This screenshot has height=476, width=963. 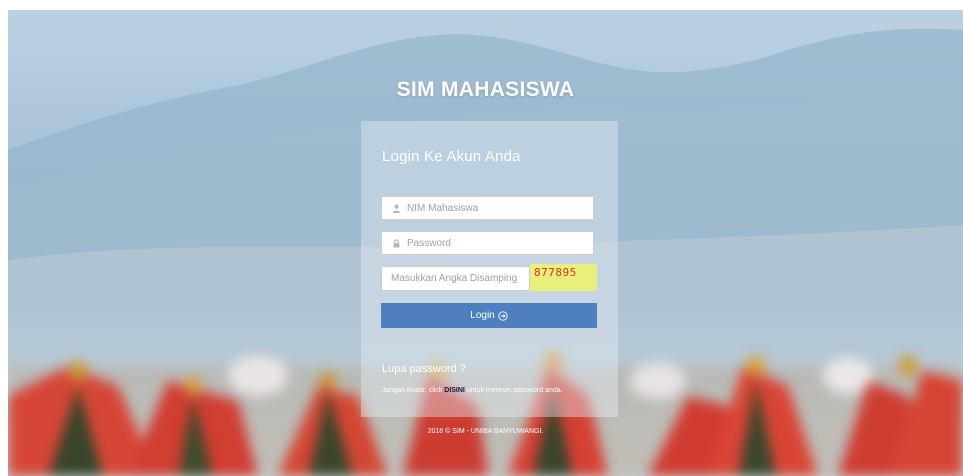 What do you see at coordinates (454, 390) in the screenshot?
I see `reset-password-link: DISINI` at bounding box center [454, 390].